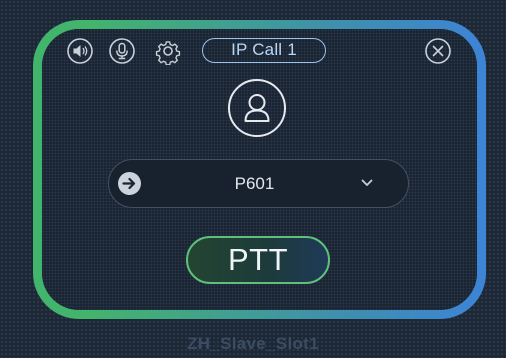 This screenshot has width=506, height=358. What do you see at coordinates (367, 183) in the screenshot?
I see `chevron-down-icon` at bounding box center [367, 183].